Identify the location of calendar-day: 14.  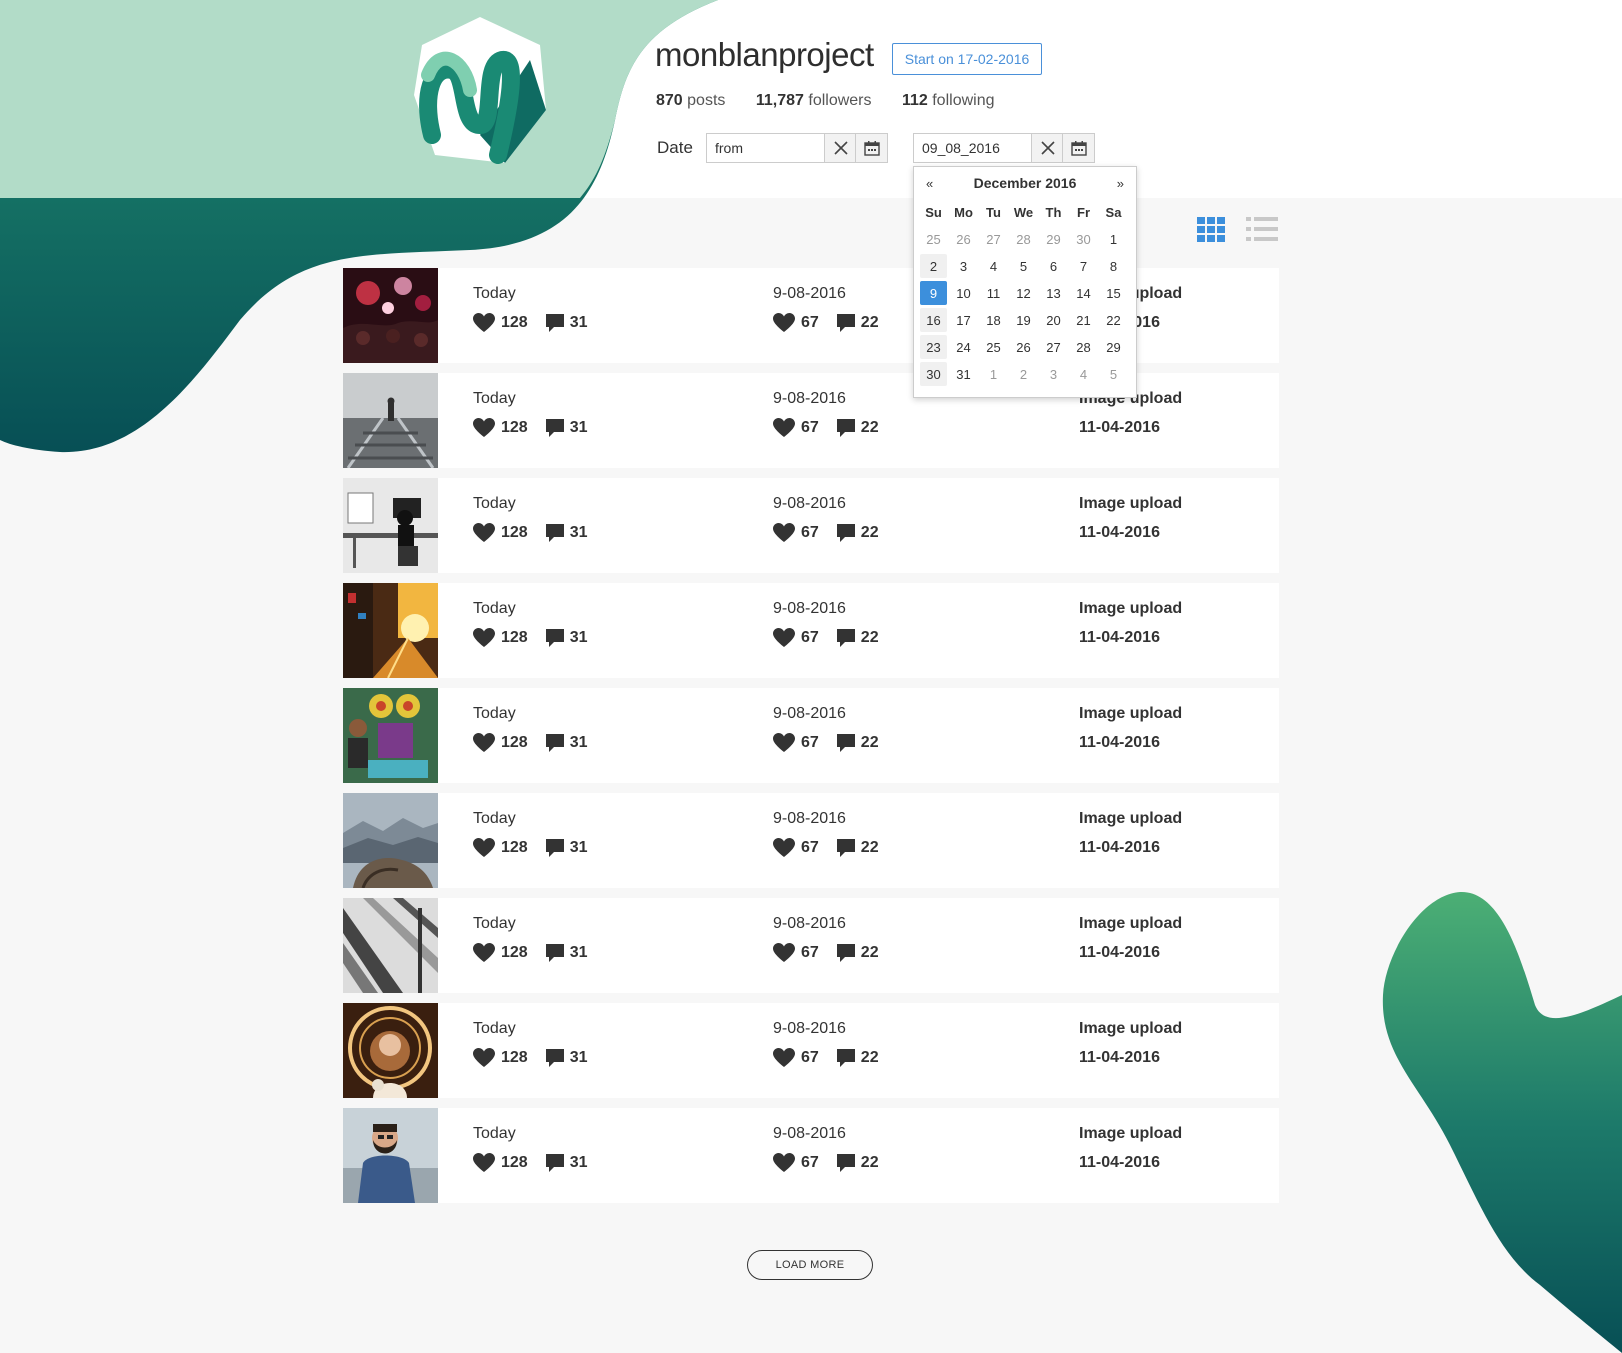
(1083, 293).